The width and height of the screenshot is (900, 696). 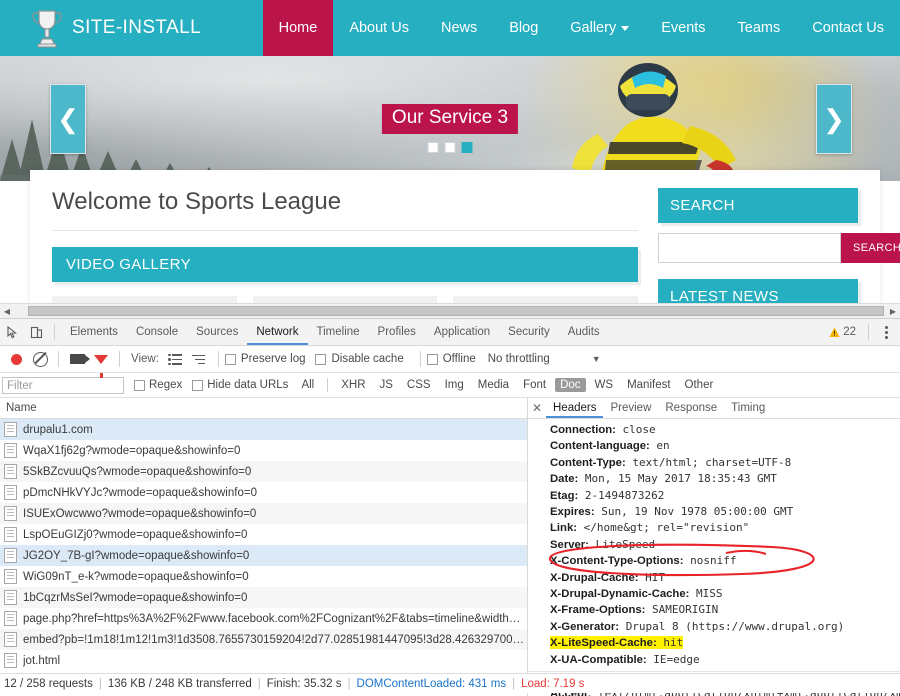 I want to click on header-key: Date:, so click(x=564, y=479).